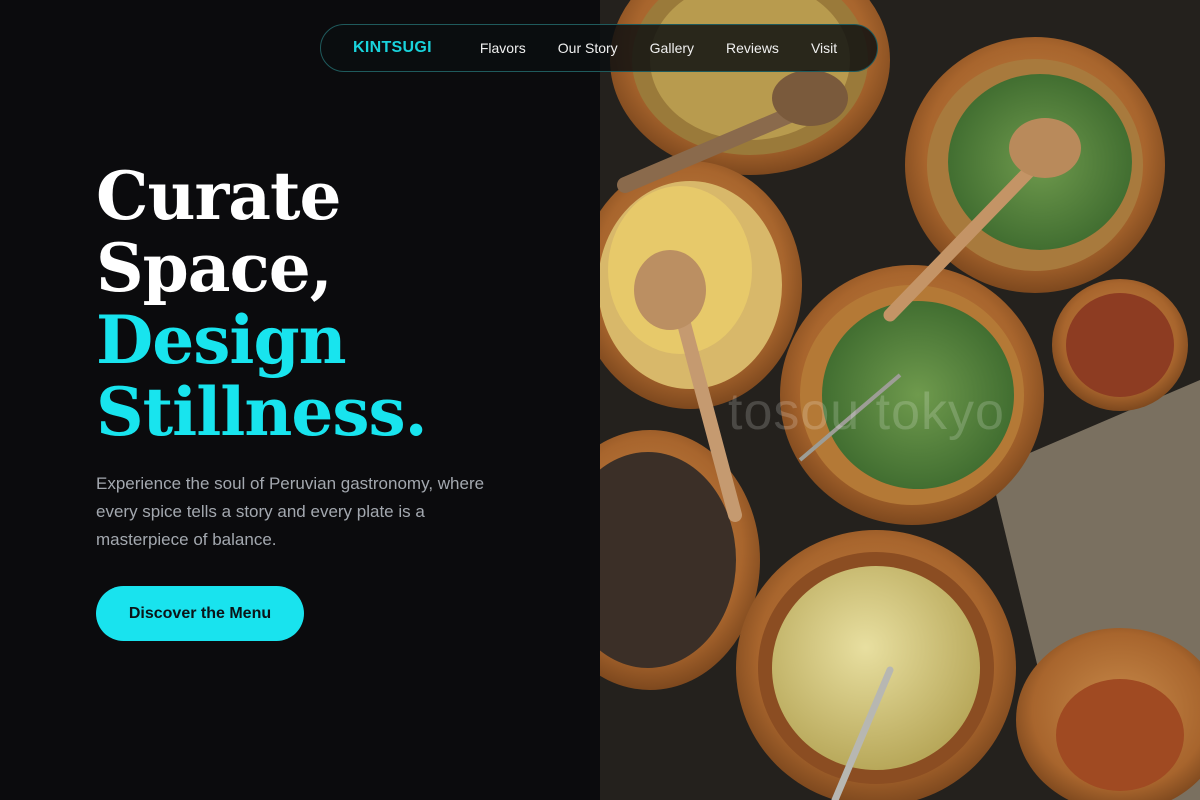 Image resolution: width=1200 pixels, height=800 pixels. I want to click on photo-watermark: tosou tokyo, so click(866, 412).